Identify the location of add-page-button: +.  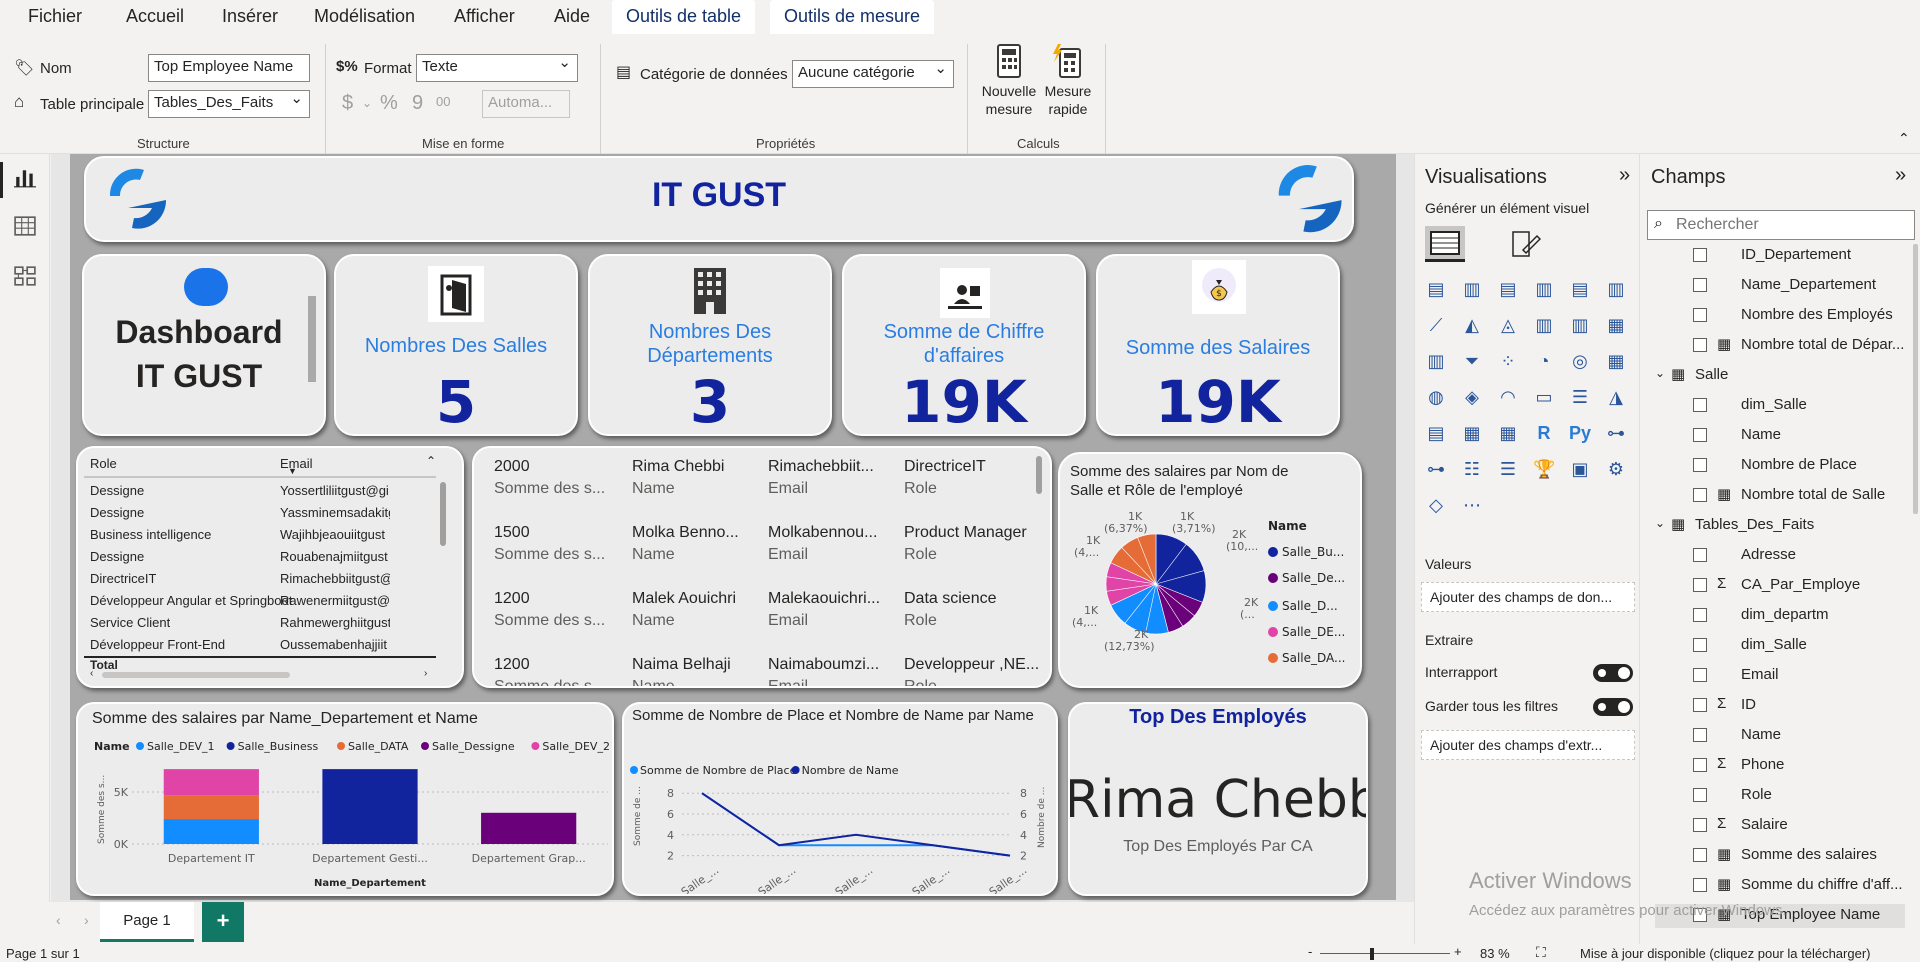
(223, 922).